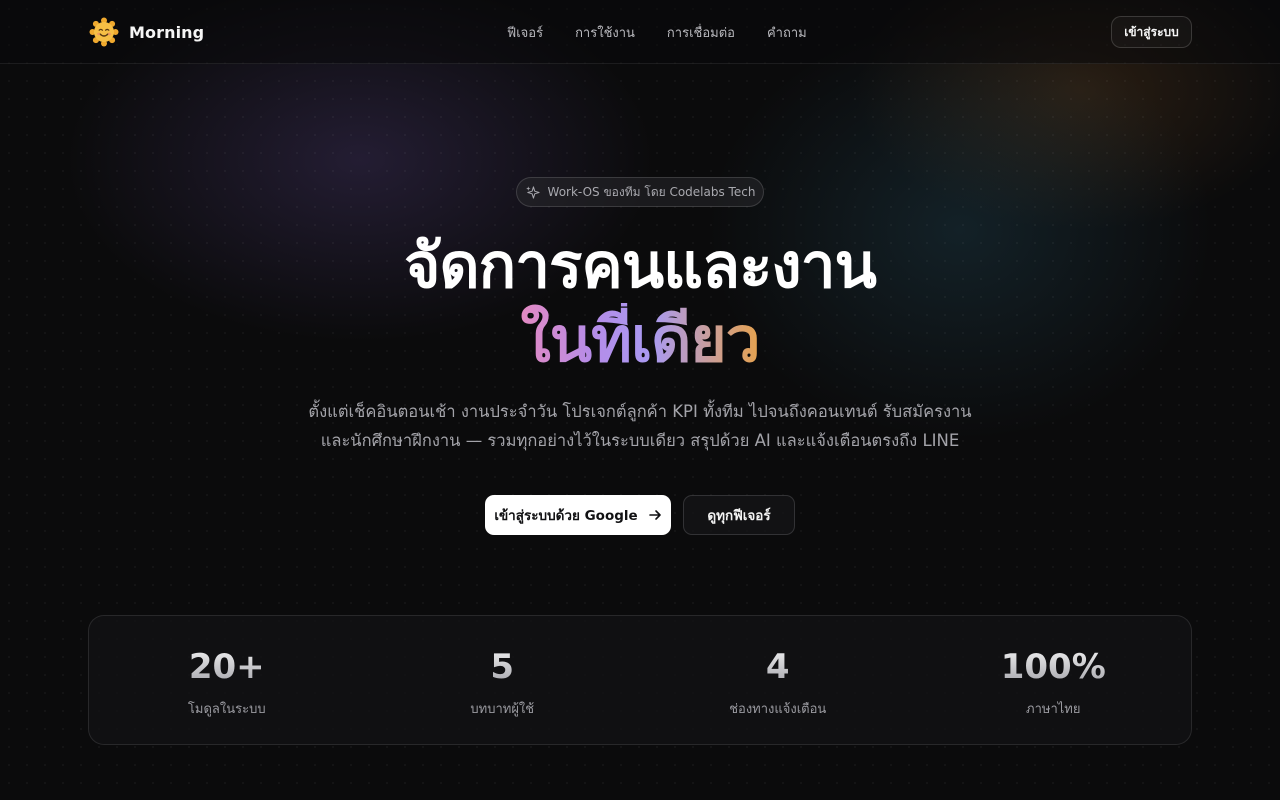 Image resolution: width=1280 pixels, height=800 pixels. I want to click on stat-label: โมดูลในระบบ, so click(226, 709).